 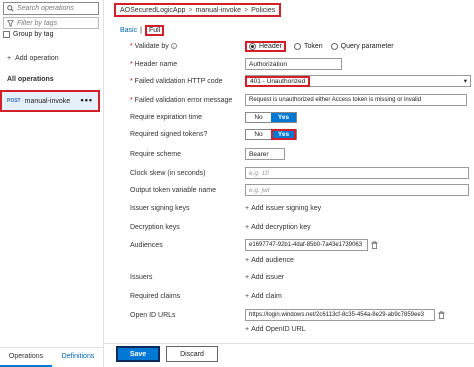 I want to click on add-audience-button: + Add audience, so click(x=269, y=260).